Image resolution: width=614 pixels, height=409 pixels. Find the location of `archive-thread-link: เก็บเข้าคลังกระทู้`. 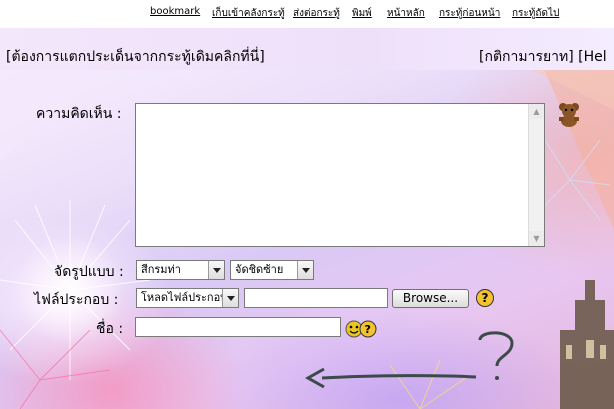

archive-thread-link: เก็บเข้าคลังกระทู้ is located at coordinates (248, 13).